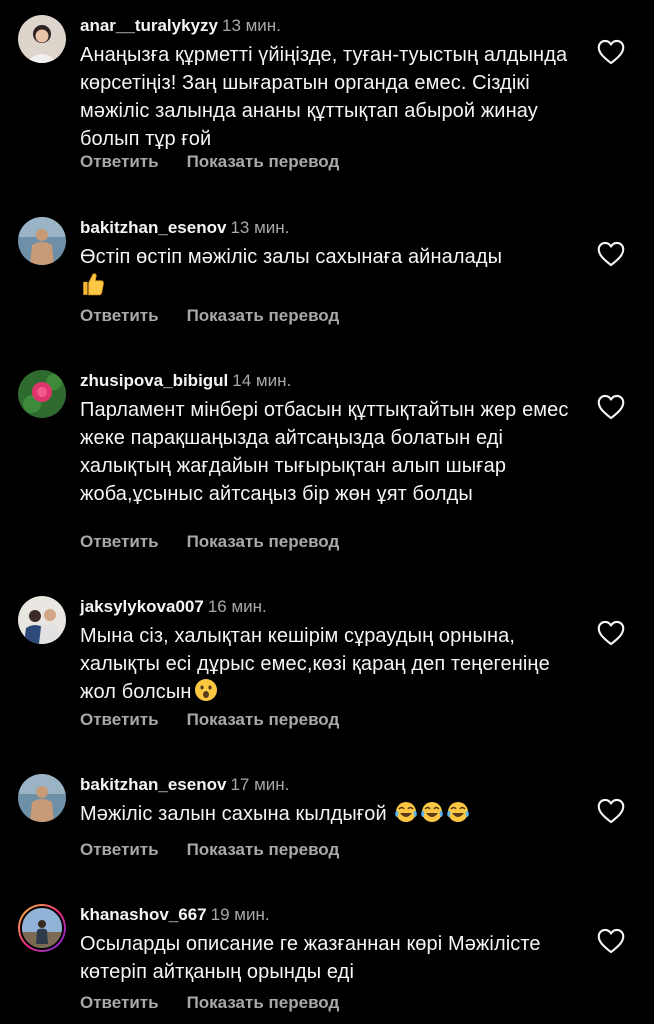 The height and width of the screenshot is (1024, 654). I want to click on timestamp: 14 мин., so click(262, 380).